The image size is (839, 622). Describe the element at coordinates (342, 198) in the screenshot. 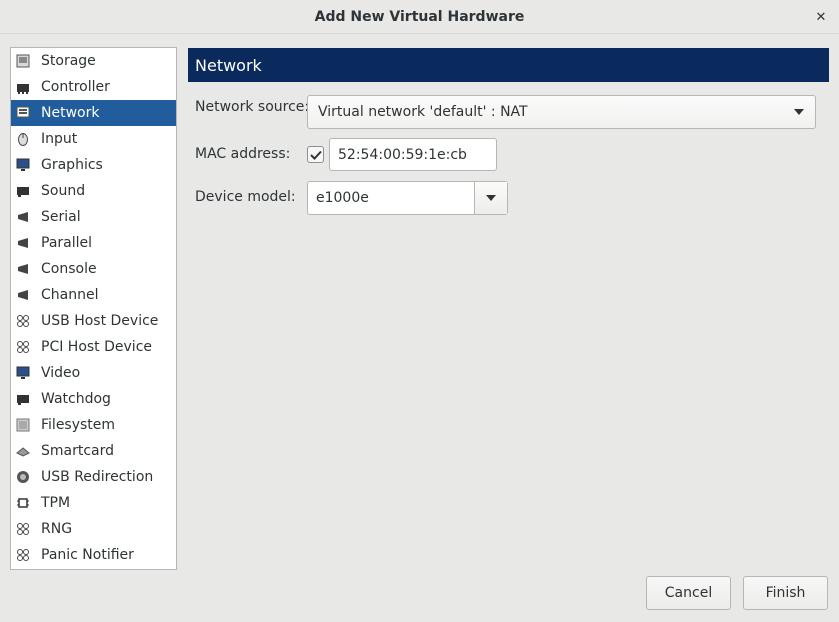

I see `device-model-value: e1000e` at that location.